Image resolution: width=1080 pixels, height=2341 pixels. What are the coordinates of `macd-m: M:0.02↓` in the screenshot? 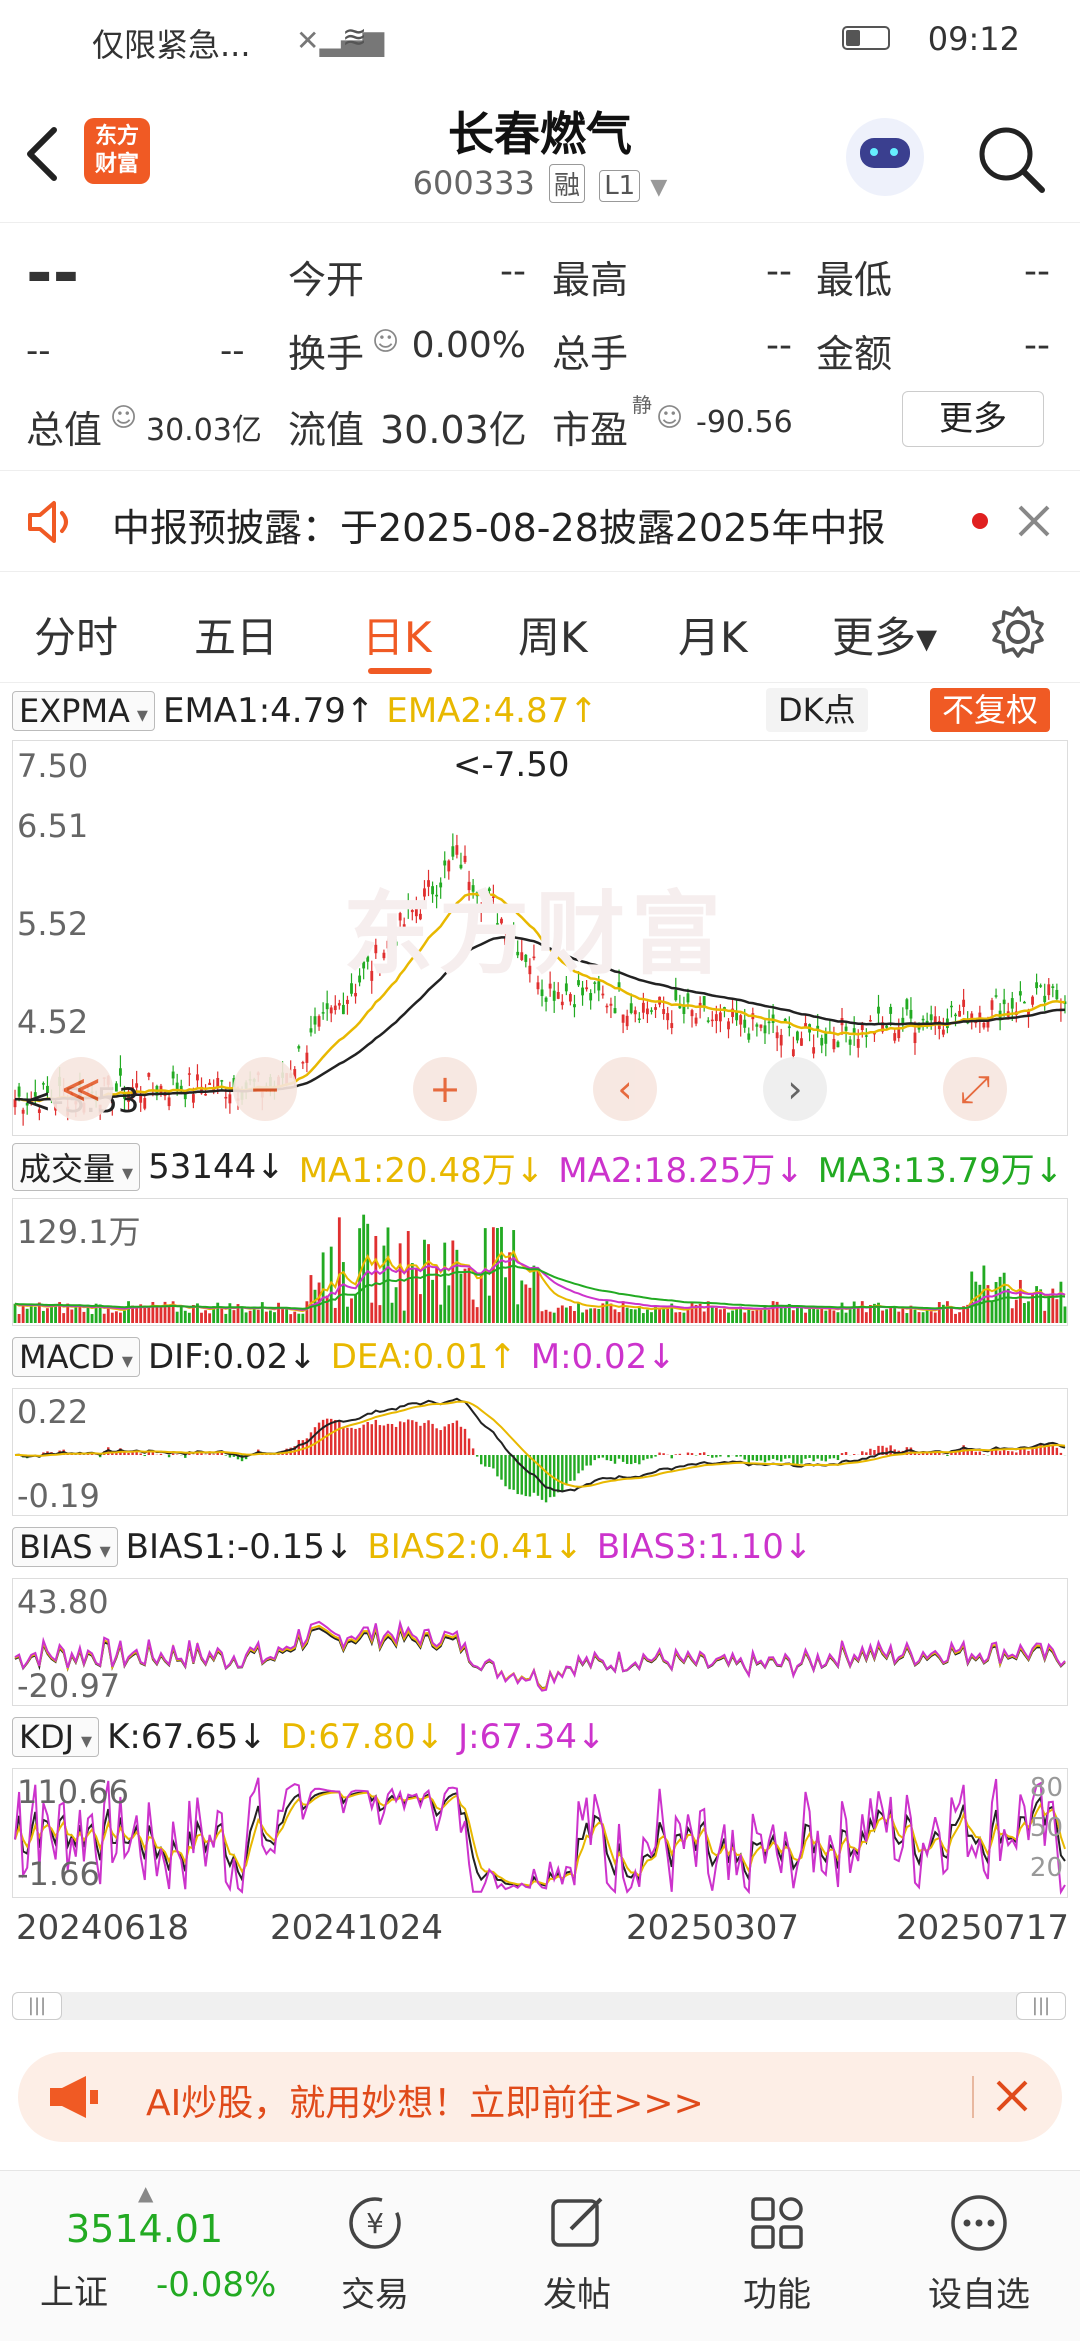 It's located at (603, 1357).